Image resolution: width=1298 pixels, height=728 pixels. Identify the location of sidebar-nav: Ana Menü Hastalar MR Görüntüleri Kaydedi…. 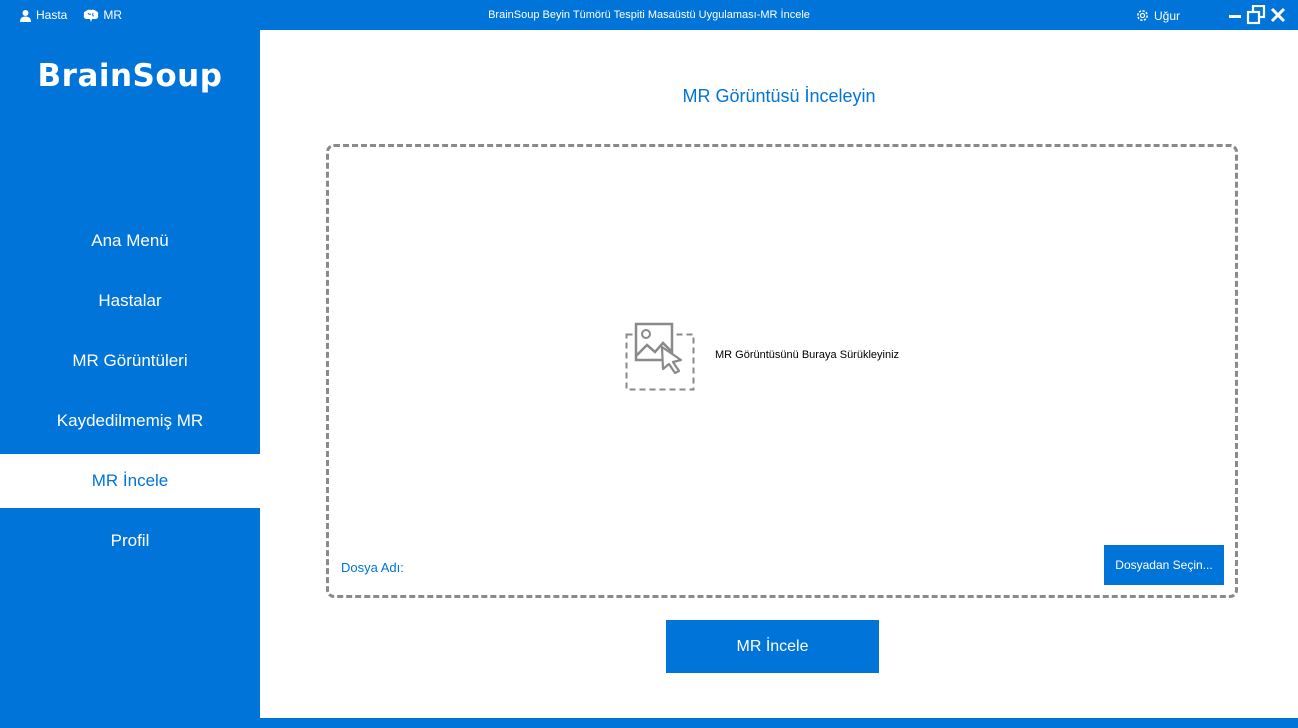
(130, 391).